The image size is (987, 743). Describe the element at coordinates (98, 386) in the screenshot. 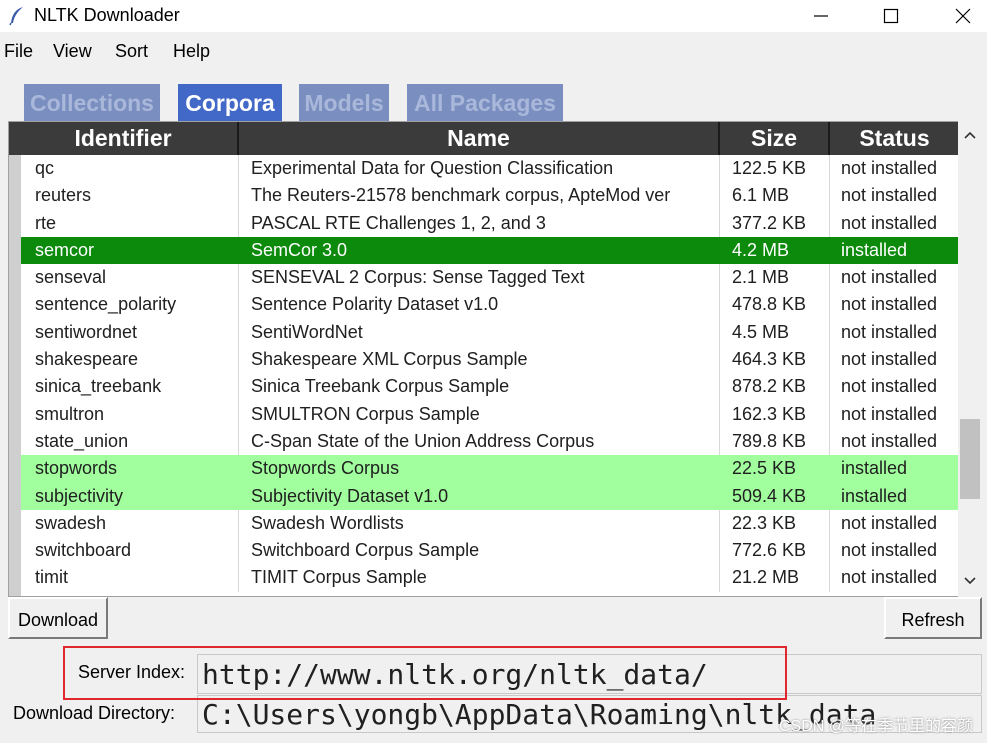

I see `cell-identifier: sinica_treebank` at that location.